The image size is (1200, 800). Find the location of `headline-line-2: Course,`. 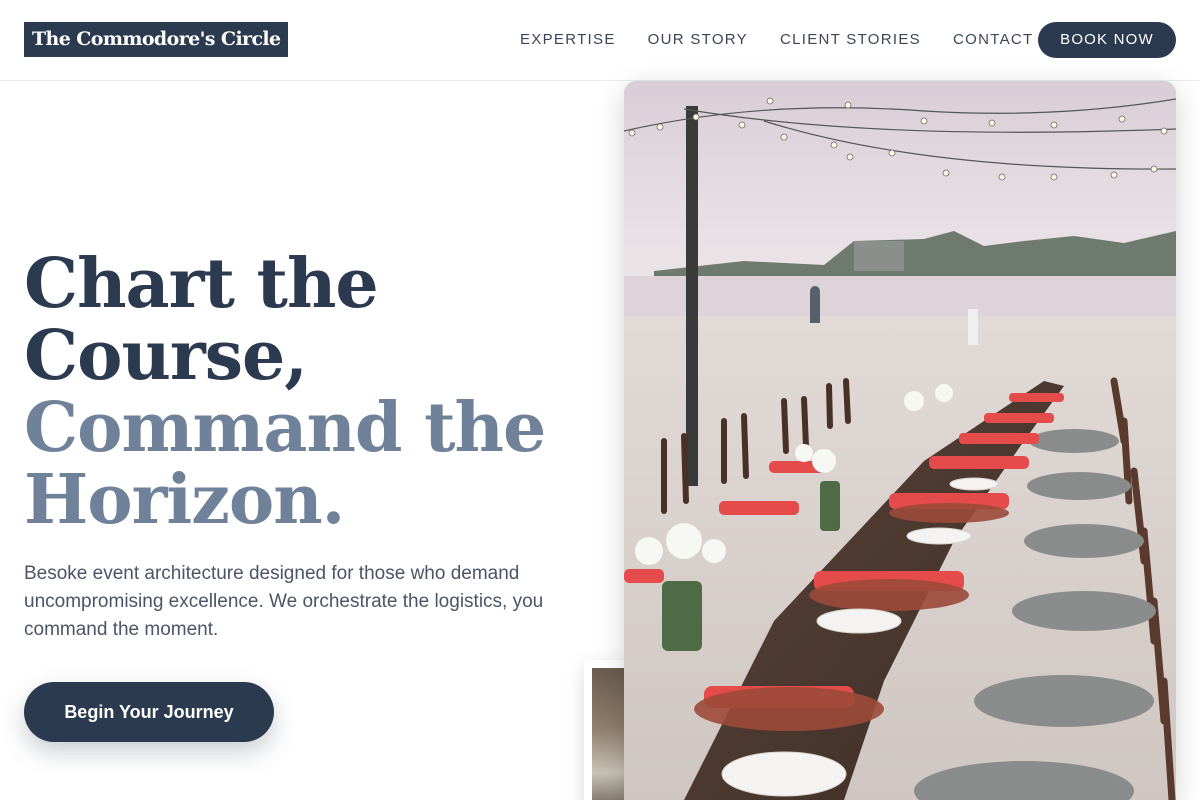

headline-line-2: Course, is located at coordinates (166, 356).